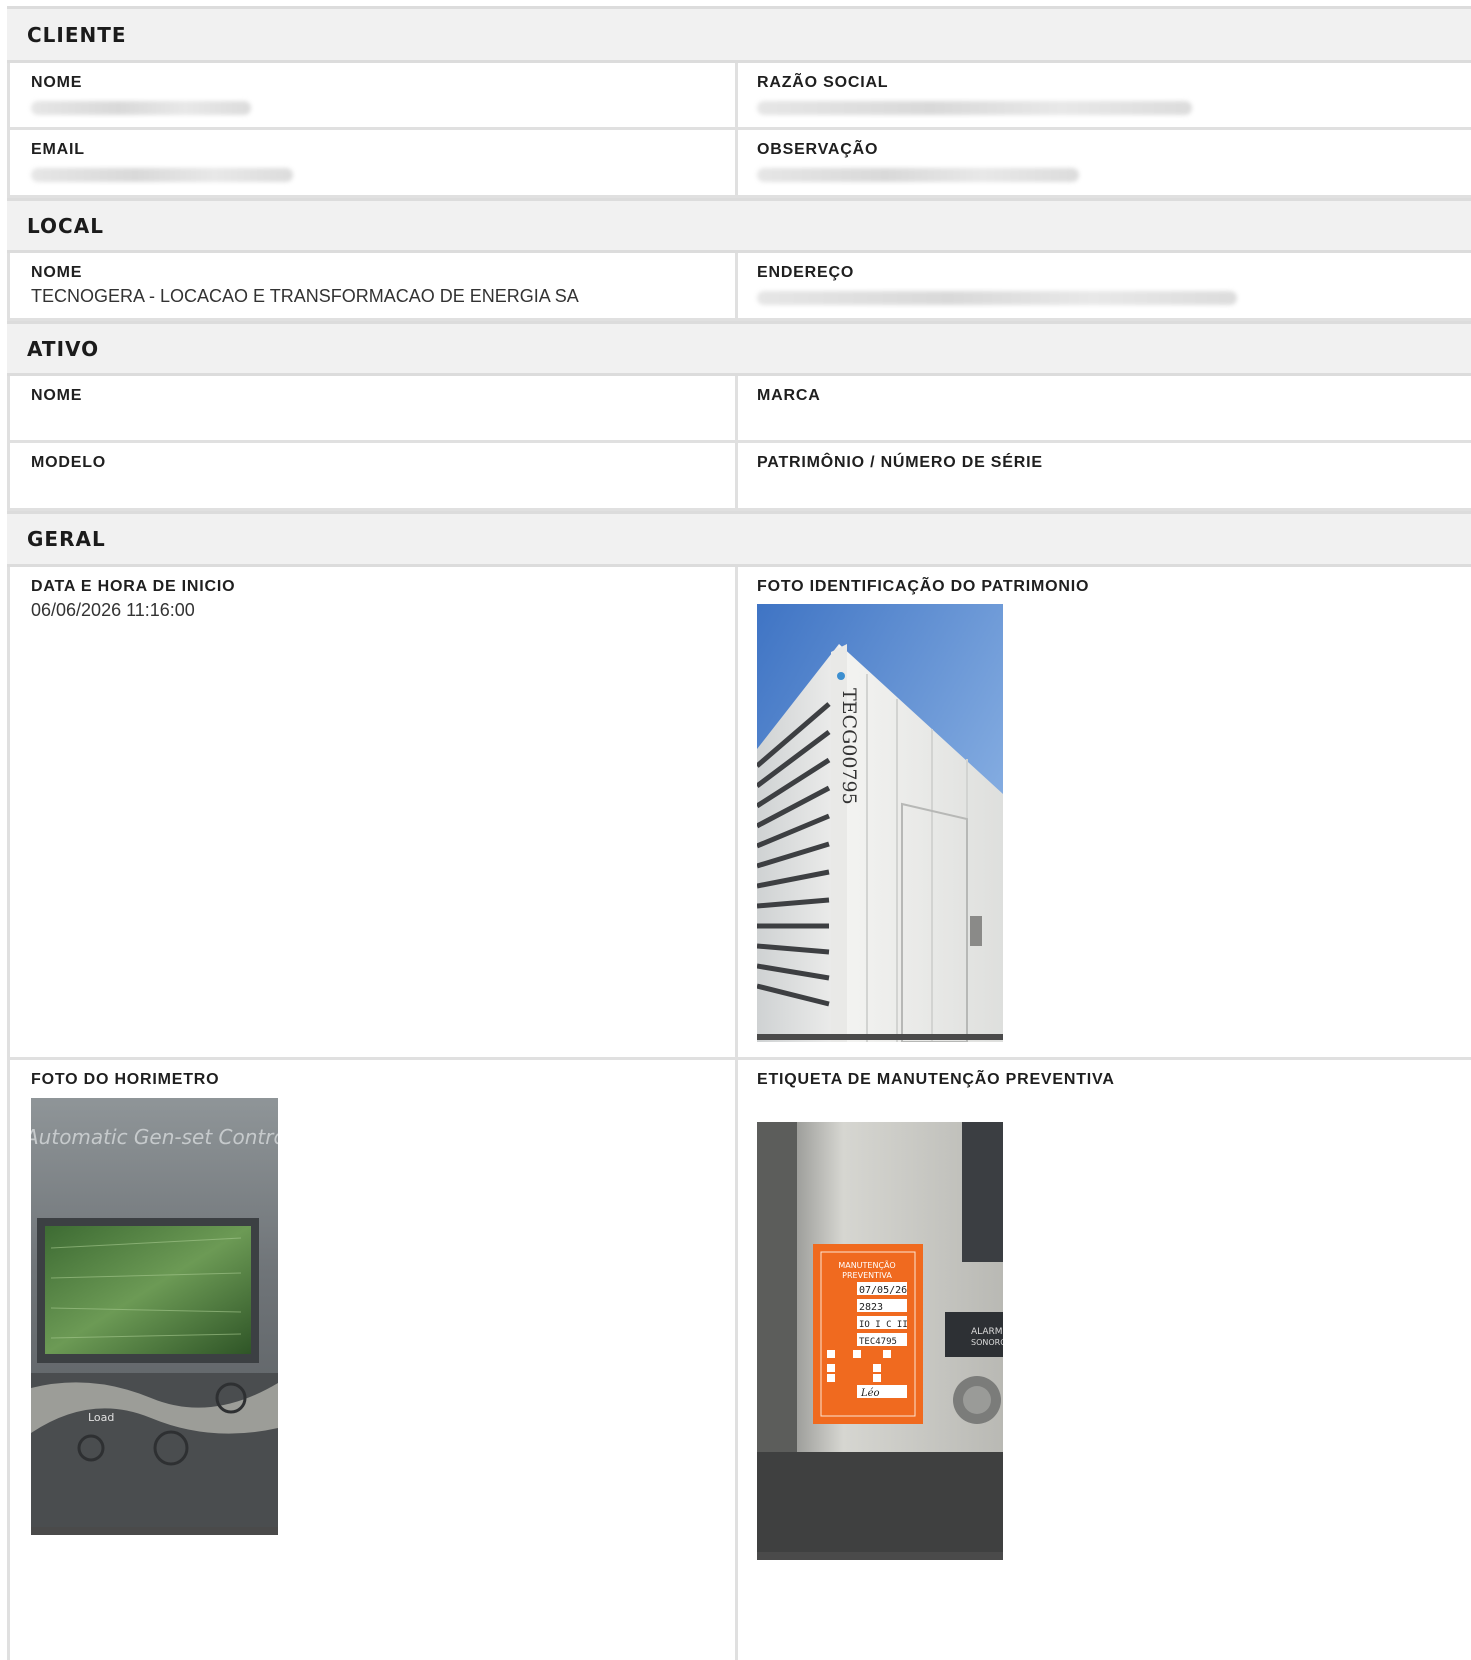 The width and height of the screenshot is (1471, 1660). Describe the element at coordinates (867, 1275) in the screenshot. I see `label-title-2: PREVENTIVA` at that location.